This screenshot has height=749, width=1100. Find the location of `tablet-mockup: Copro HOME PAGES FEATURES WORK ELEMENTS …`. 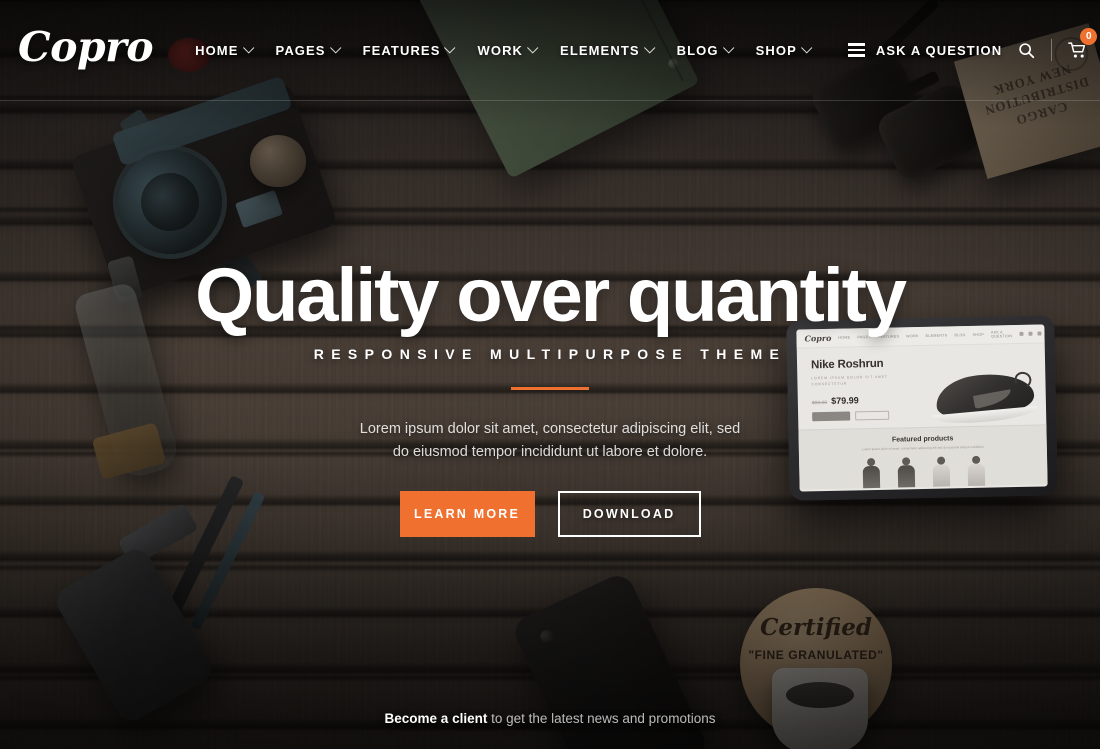

tablet-mockup: Copro HOME PAGES FEATURES WORK ELEMENTS … is located at coordinates (922, 408).